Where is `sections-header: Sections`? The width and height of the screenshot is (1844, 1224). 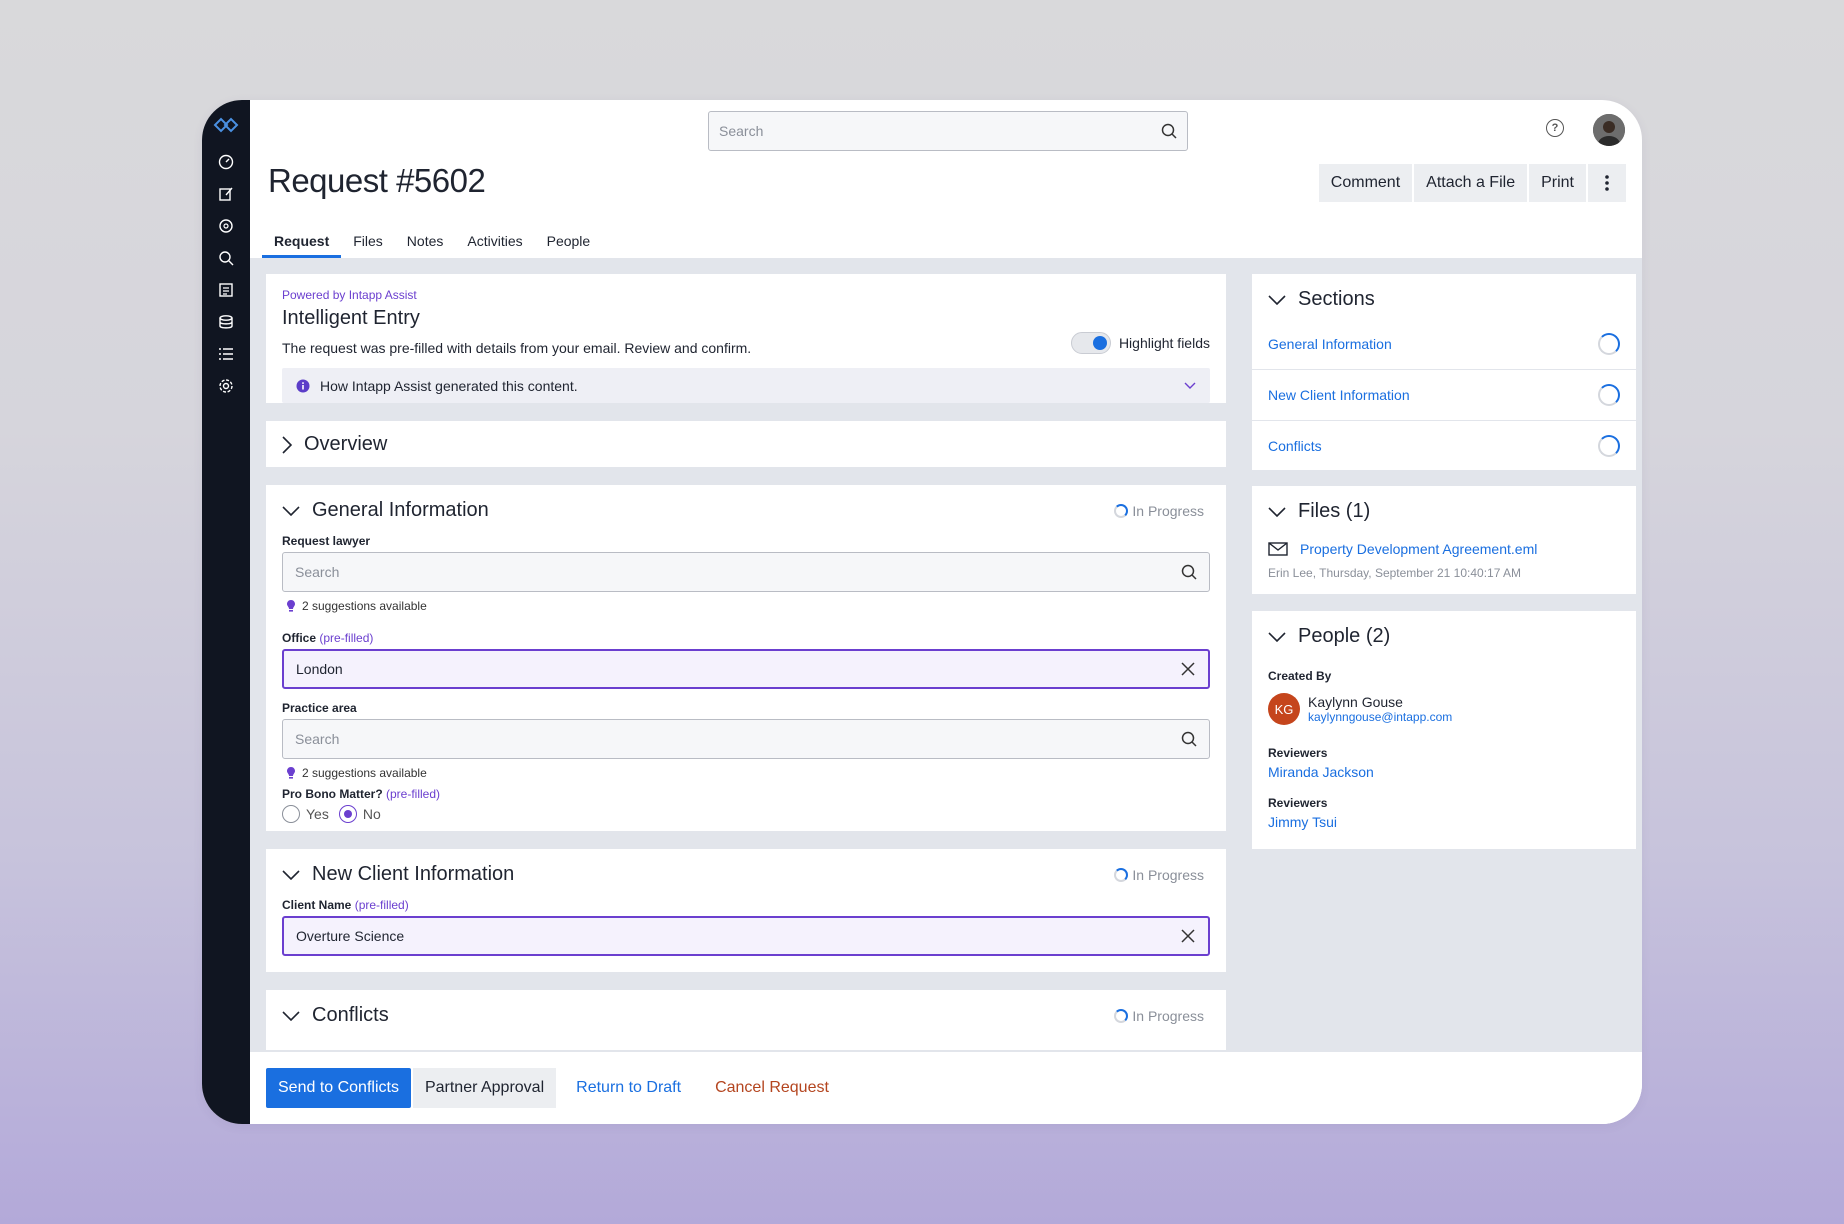
sections-header: Sections is located at coordinates (1321, 299).